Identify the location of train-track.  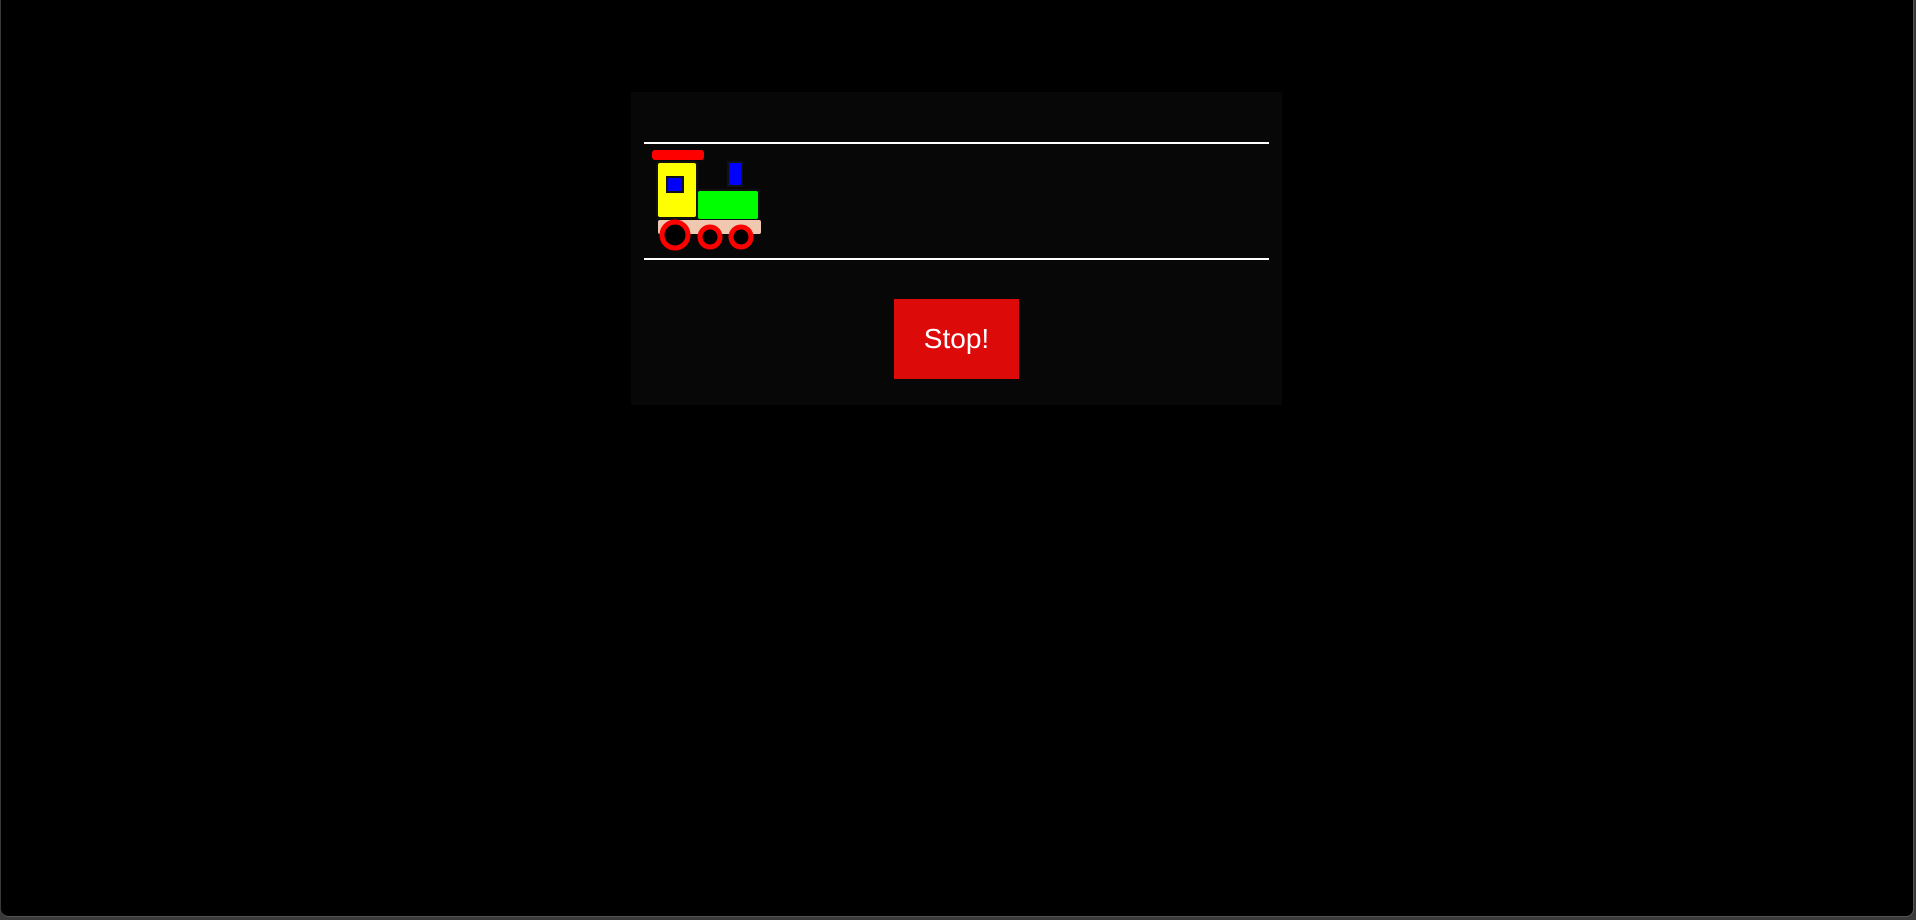
(956, 201).